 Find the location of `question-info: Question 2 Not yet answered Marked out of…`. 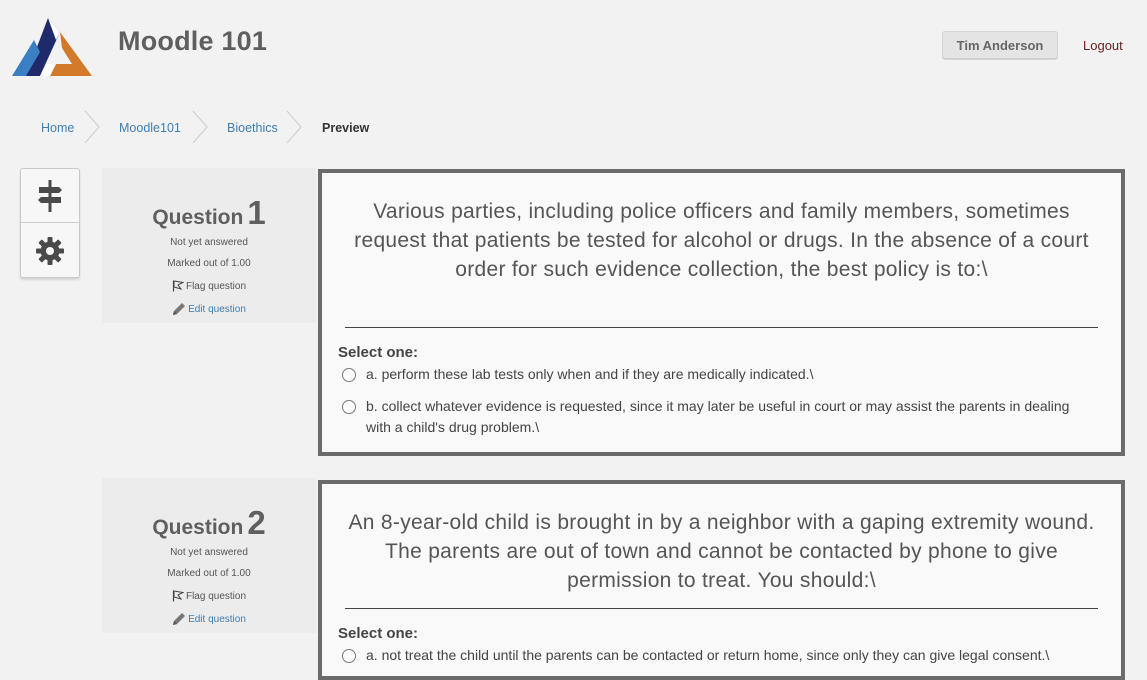

question-info: Question 2 Not yet answered Marked out of… is located at coordinates (209, 555).